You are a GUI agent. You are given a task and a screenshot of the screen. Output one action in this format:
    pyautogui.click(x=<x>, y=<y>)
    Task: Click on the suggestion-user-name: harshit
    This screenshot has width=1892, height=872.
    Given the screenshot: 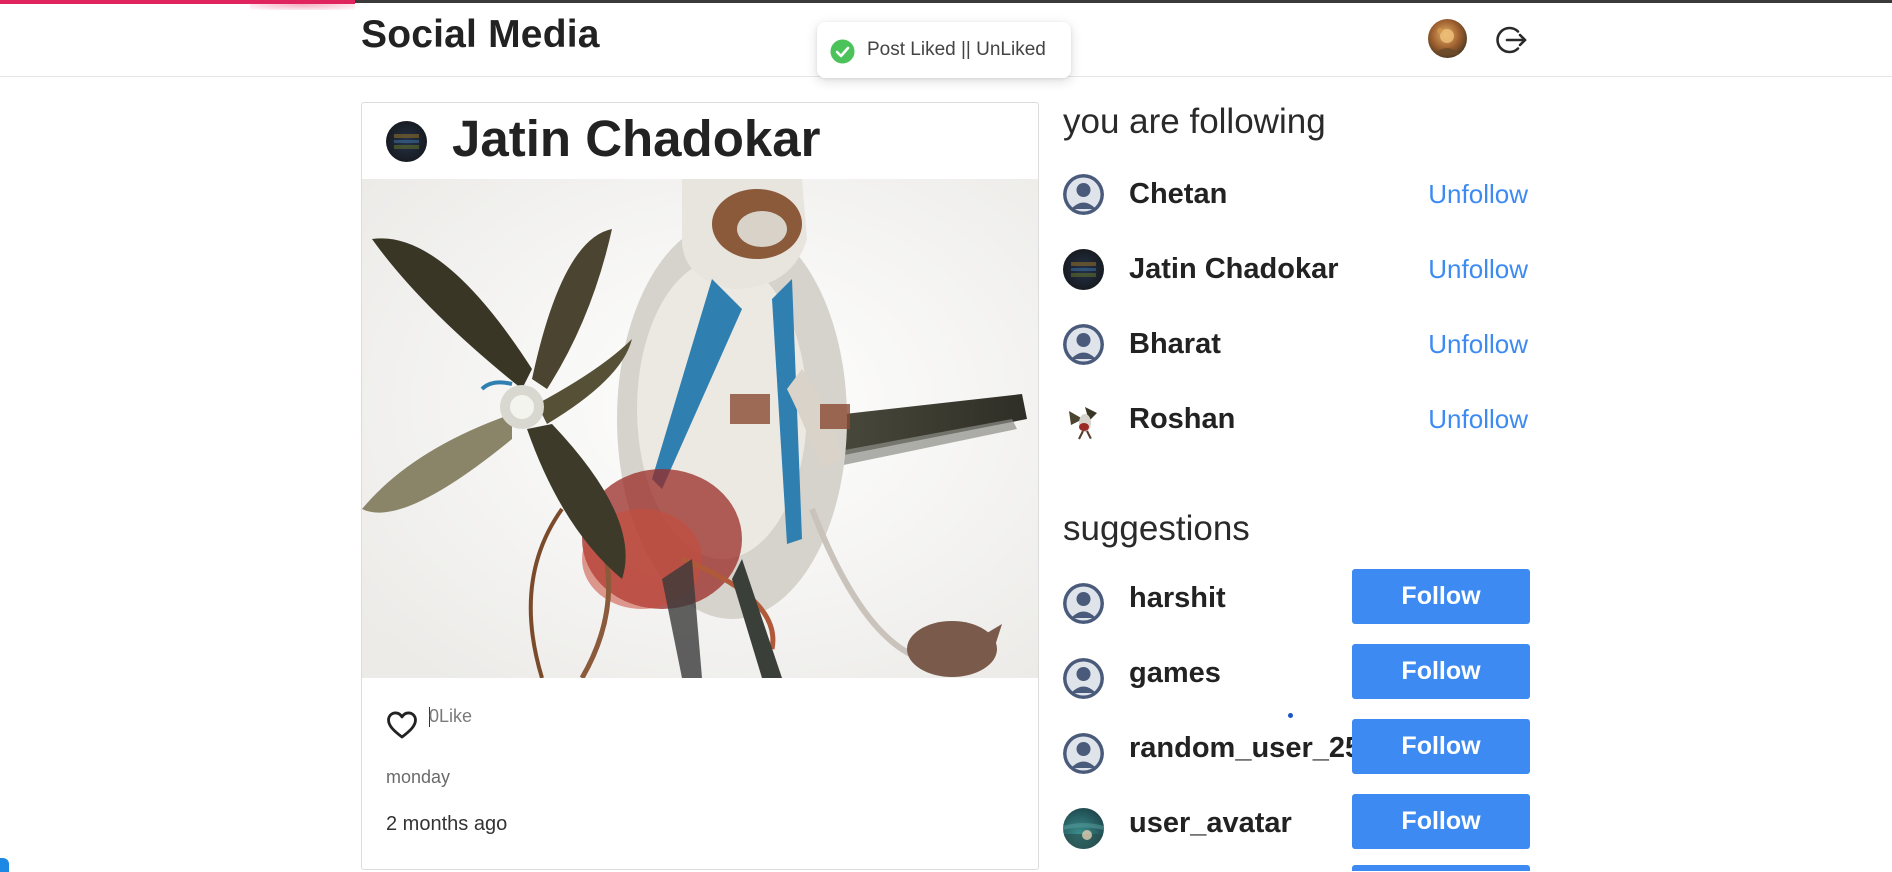 What is the action you would take?
    pyautogui.click(x=1177, y=598)
    